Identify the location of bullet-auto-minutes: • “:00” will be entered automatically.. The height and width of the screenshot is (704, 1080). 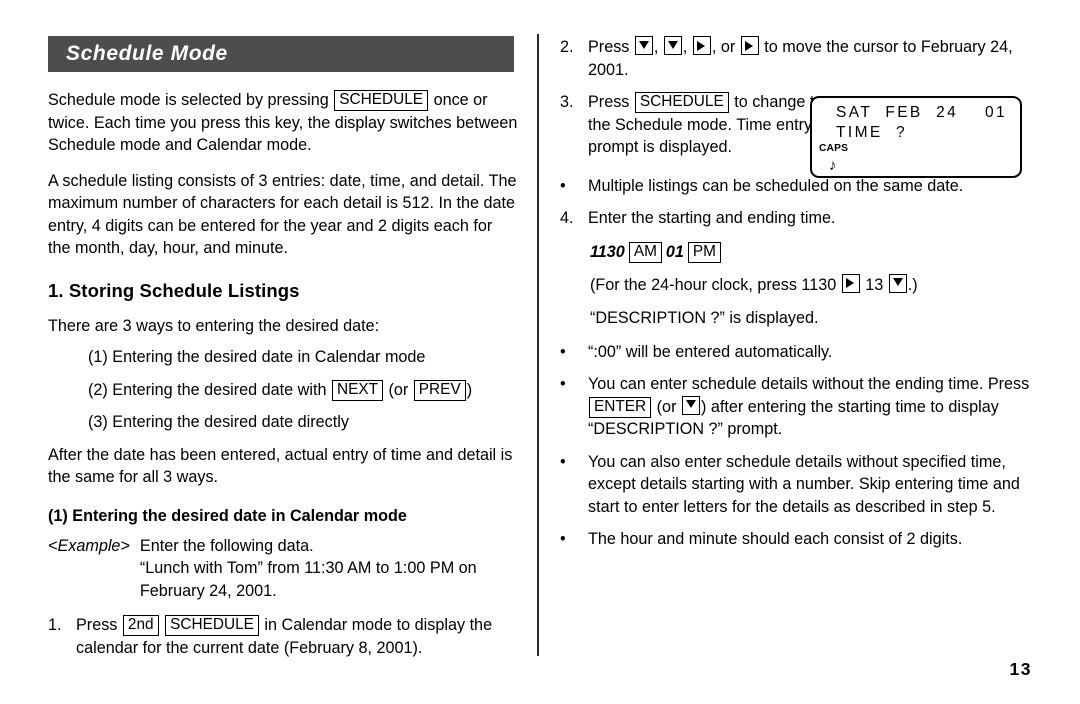
(795, 352).